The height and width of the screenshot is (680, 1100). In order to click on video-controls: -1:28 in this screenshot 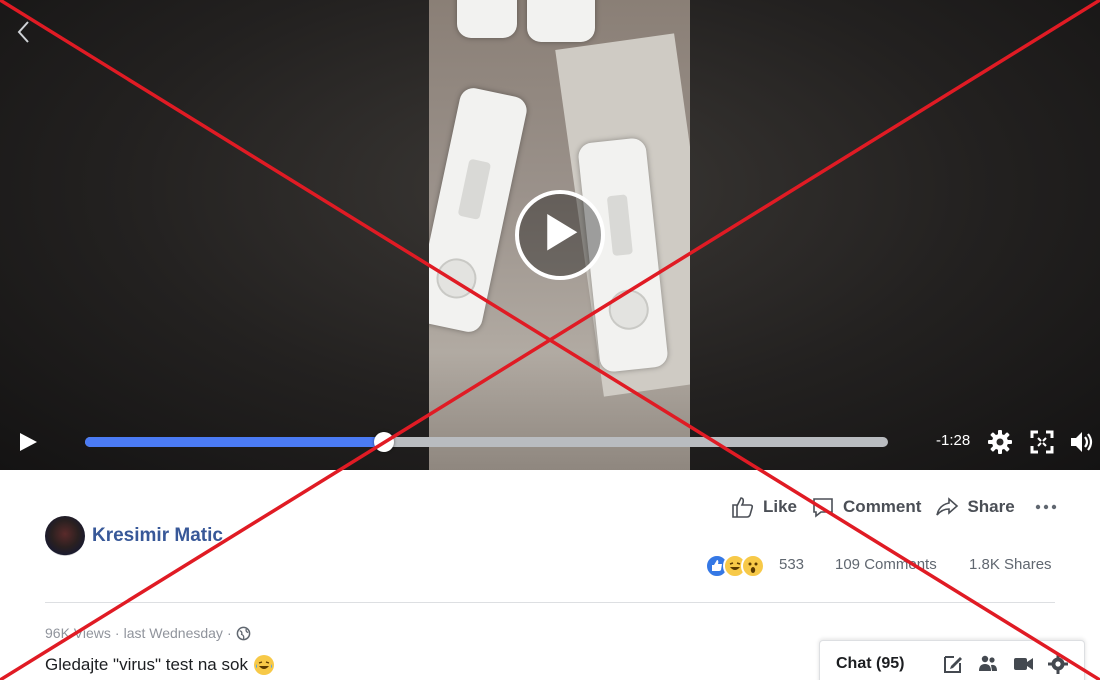, I will do `click(550, 442)`.